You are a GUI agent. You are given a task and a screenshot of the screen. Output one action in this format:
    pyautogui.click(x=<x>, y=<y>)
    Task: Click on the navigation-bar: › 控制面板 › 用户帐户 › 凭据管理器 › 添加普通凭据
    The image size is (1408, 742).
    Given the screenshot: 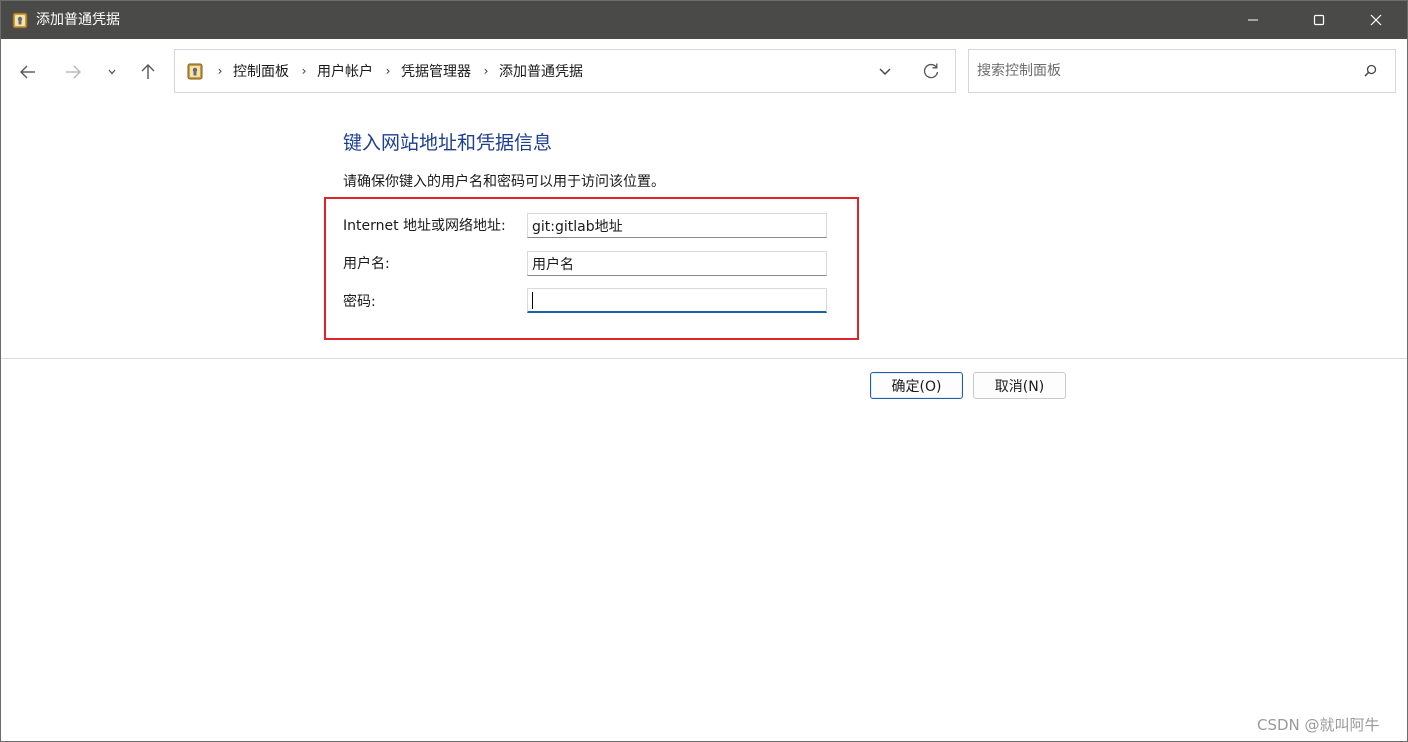 What is the action you would take?
    pyautogui.click(x=704, y=71)
    